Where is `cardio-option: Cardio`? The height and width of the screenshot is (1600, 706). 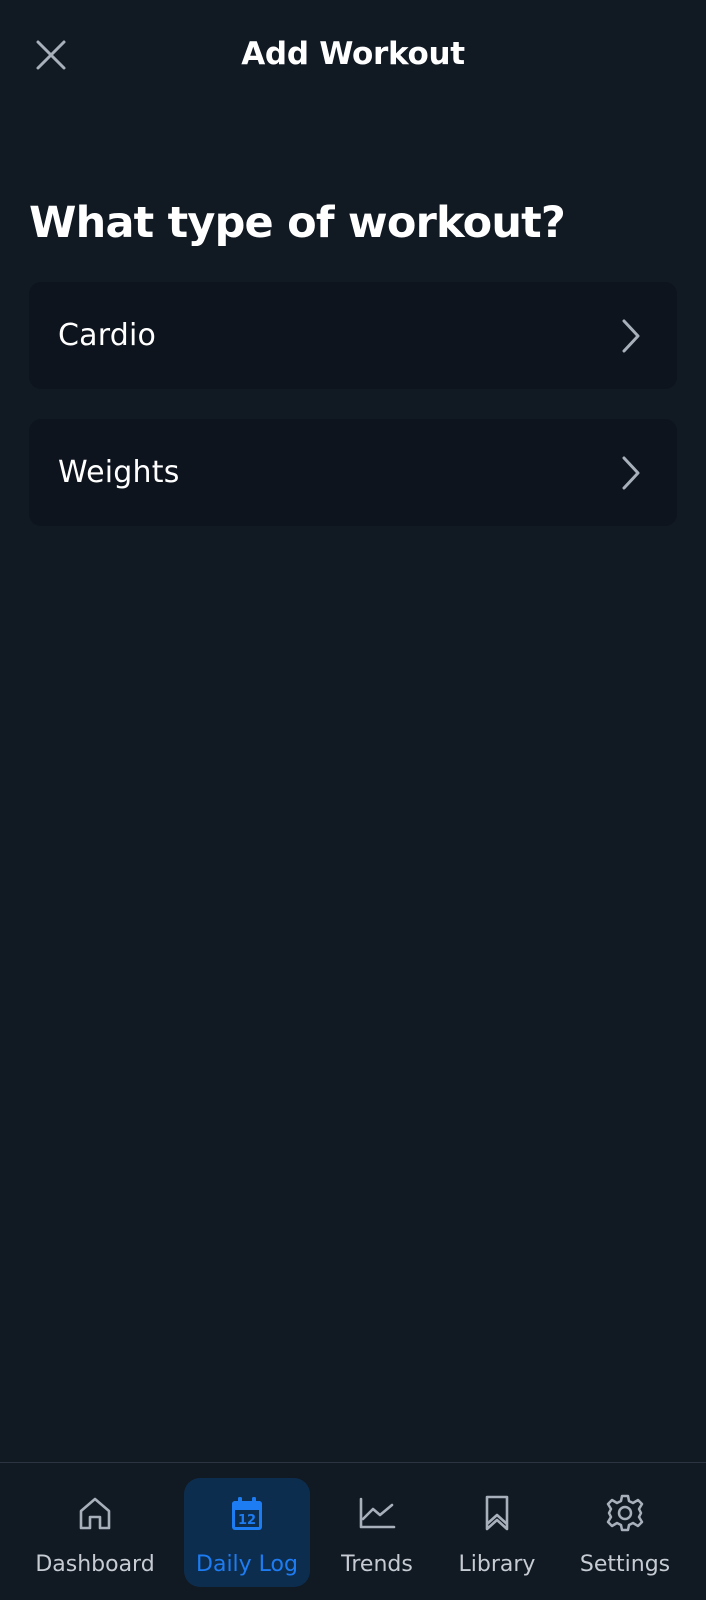 cardio-option: Cardio is located at coordinates (353, 335).